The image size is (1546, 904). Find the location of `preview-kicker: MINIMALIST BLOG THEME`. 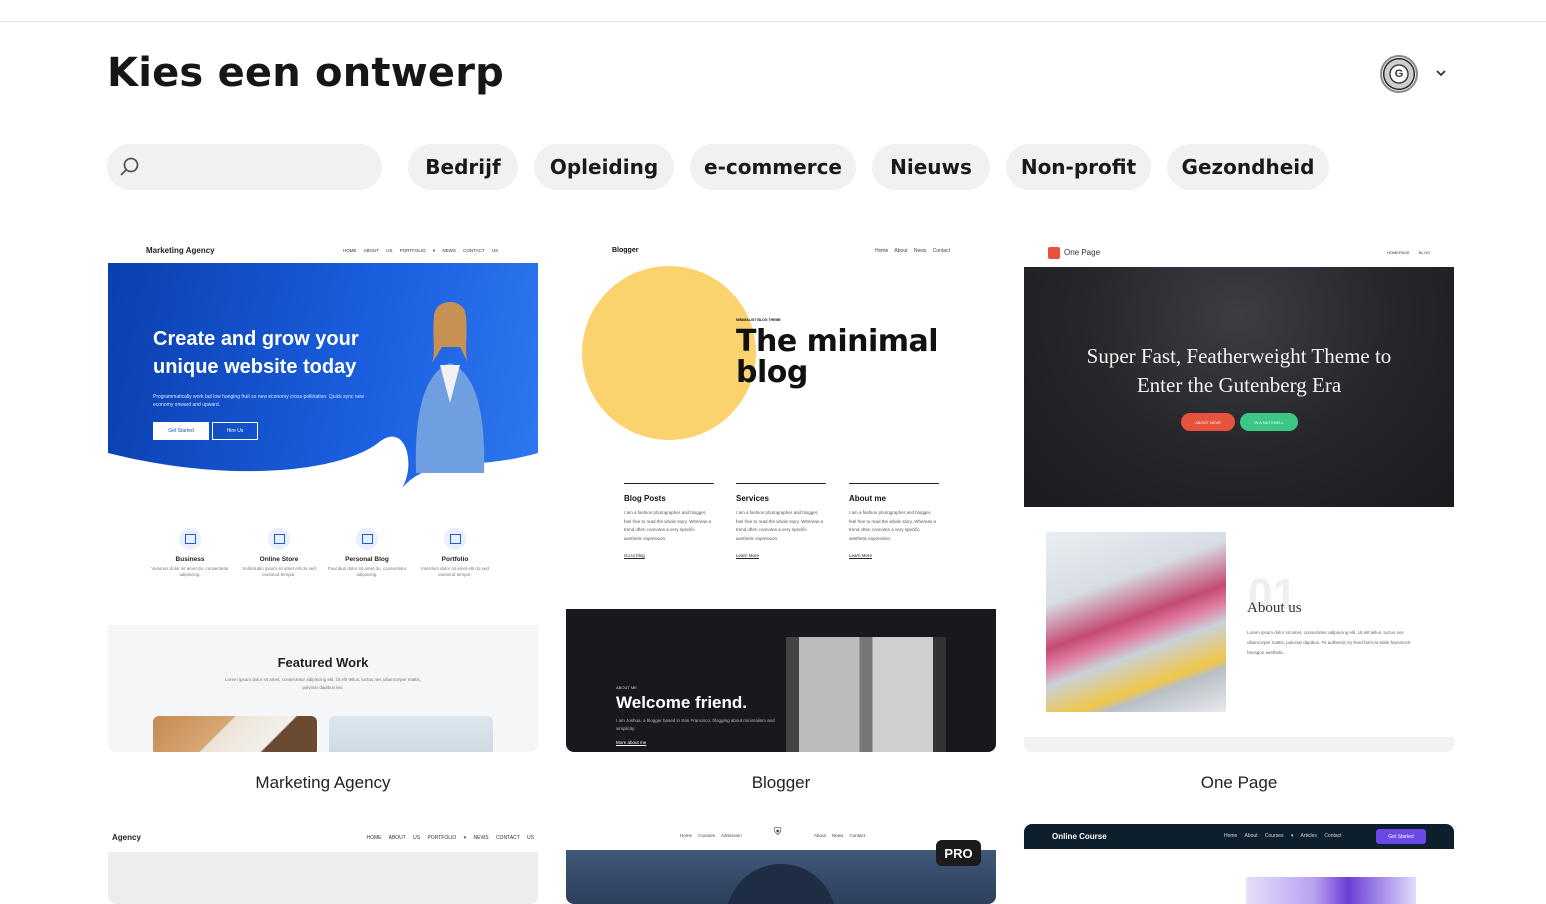

preview-kicker: MINIMALIST BLOG THEME is located at coordinates (758, 320).